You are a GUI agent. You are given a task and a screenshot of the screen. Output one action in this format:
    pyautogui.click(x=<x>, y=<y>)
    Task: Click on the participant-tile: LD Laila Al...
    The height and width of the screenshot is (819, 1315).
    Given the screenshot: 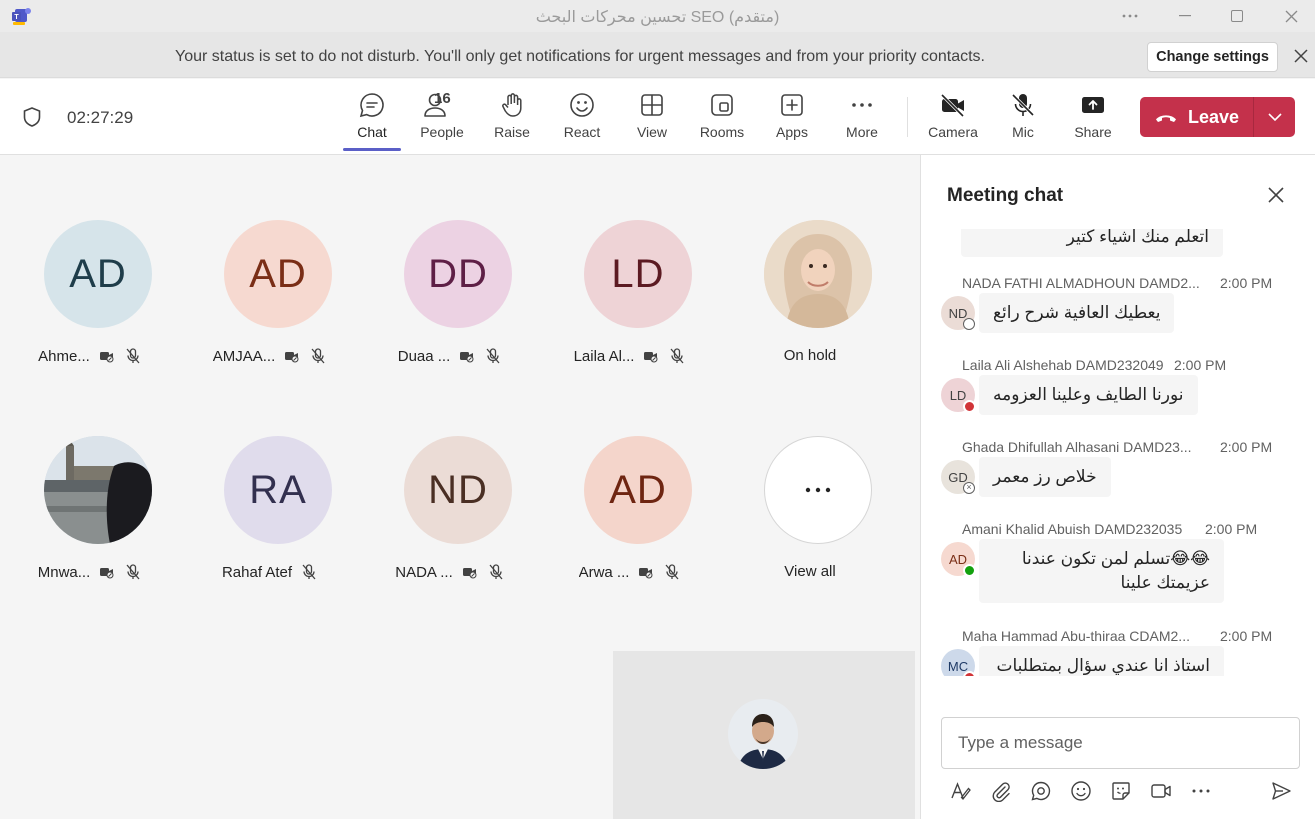 What is the action you would take?
    pyautogui.click(x=630, y=310)
    